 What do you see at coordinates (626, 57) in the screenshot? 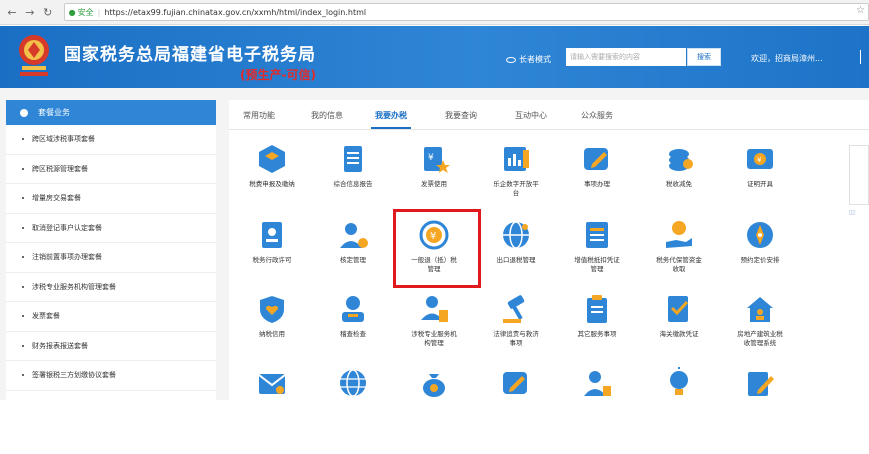
I see `search-input: 请输入需要搜索的内容` at bounding box center [626, 57].